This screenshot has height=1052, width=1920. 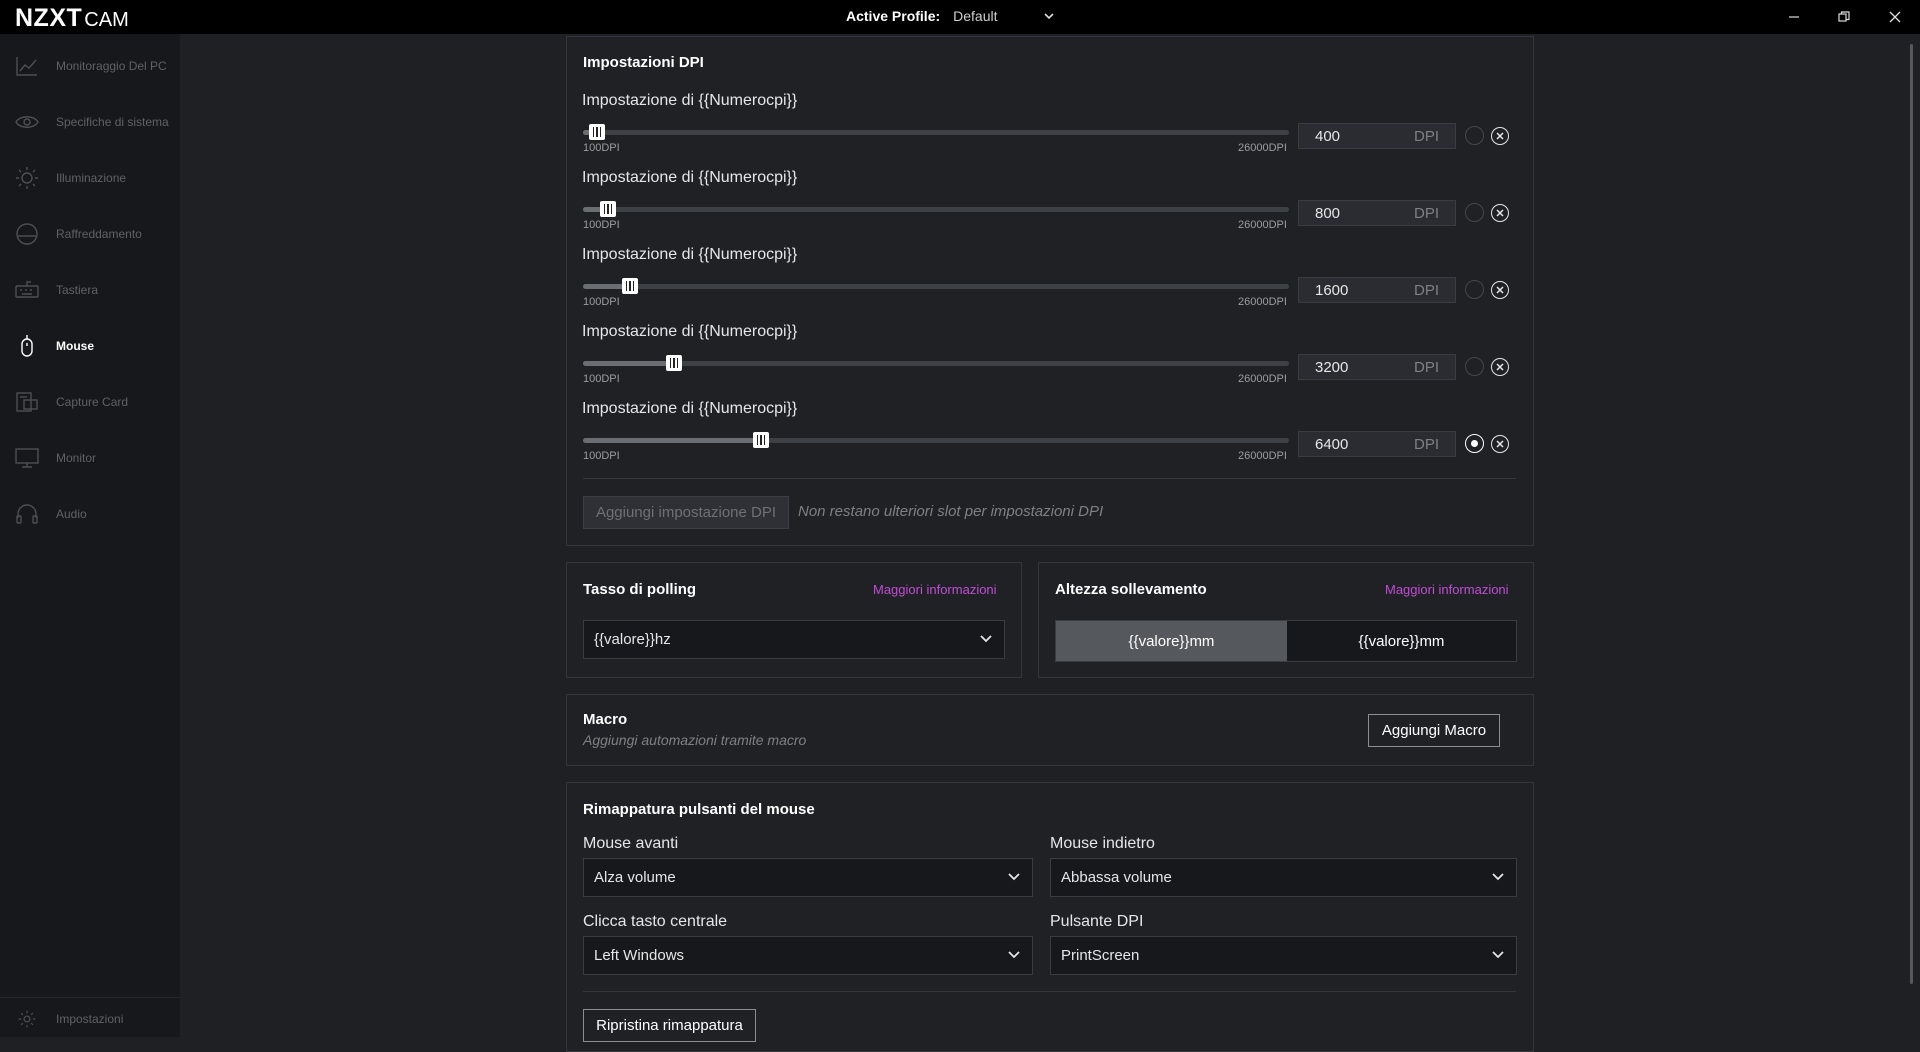 I want to click on sidebar-item-tastiera: Tastiera, so click(x=90, y=290).